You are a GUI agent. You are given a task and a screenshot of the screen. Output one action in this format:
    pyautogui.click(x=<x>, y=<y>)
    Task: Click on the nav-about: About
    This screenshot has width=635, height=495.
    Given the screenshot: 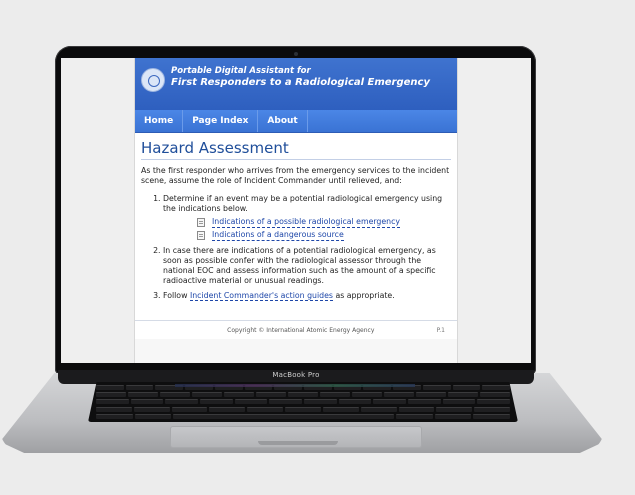 What is the action you would take?
    pyautogui.click(x=283, y=121)
    